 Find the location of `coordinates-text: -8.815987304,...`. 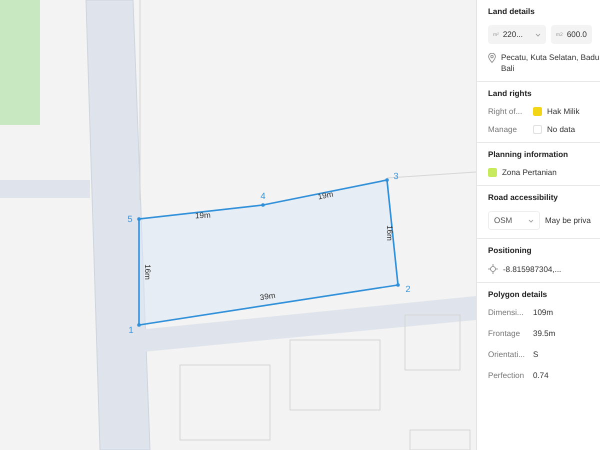

coordinates-text: -8.815987304,... is located at coordinates (532, 269).